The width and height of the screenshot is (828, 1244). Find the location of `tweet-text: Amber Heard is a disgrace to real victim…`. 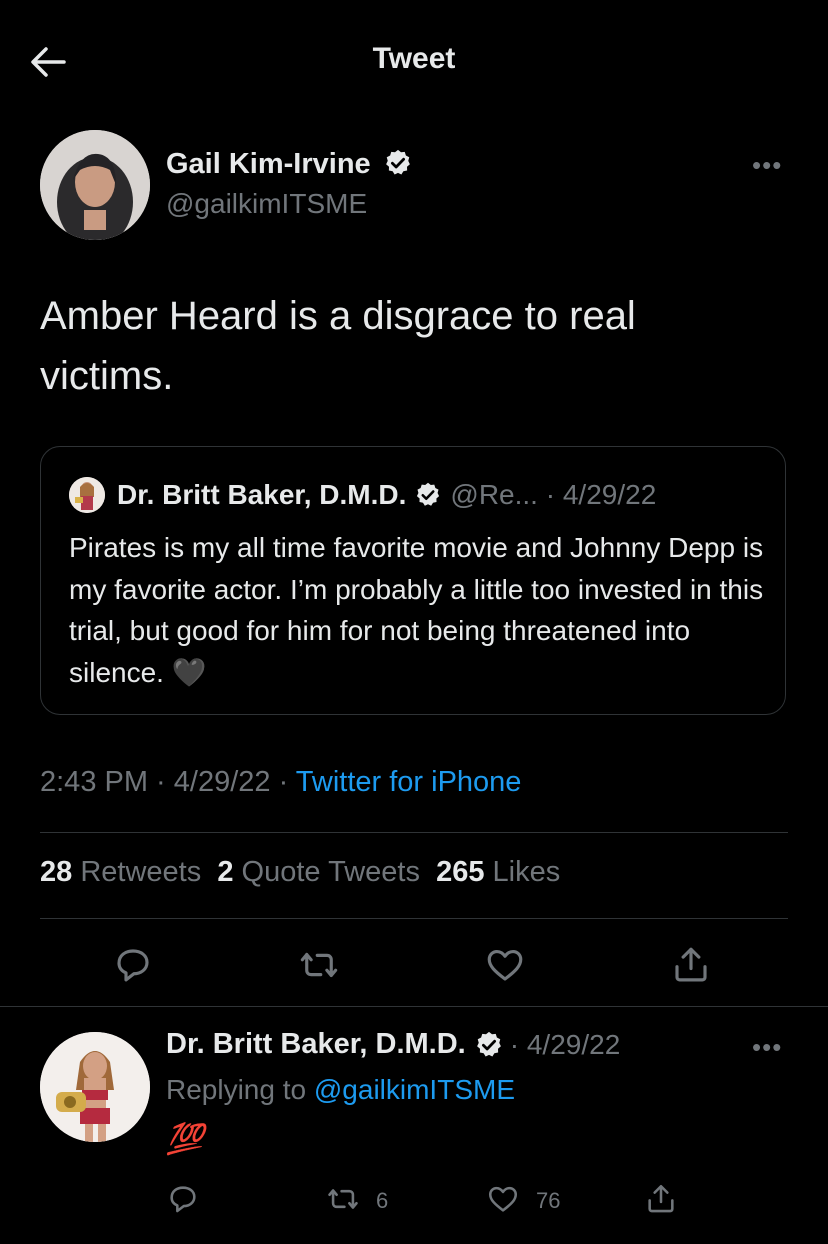

tweet-text: Amber Heard is a disgrace to real victim… is located at coordinates (338, 346).